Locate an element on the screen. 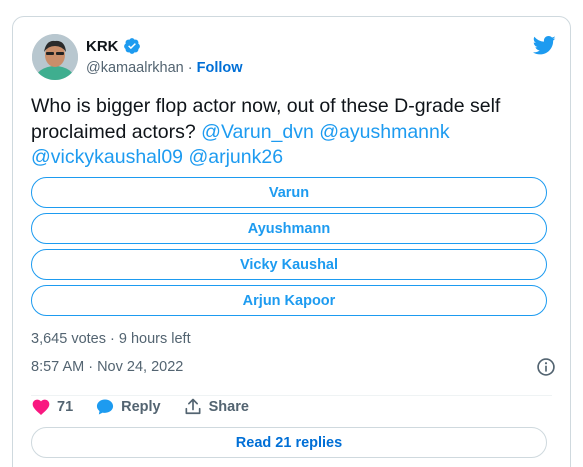  tweet-actions: 71 Reply Share is located at coordinates (151, 407).